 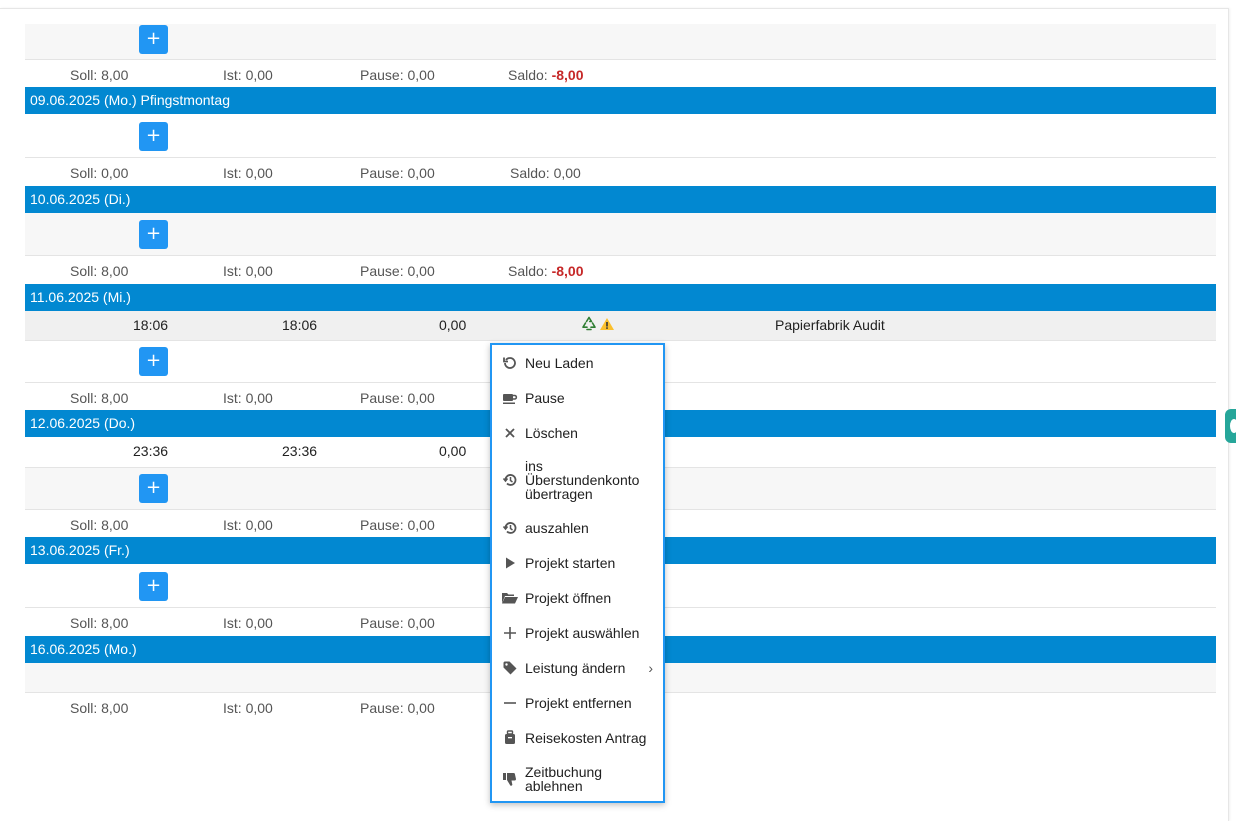 I want to click on tag-icon, so click(x=510, y=668).